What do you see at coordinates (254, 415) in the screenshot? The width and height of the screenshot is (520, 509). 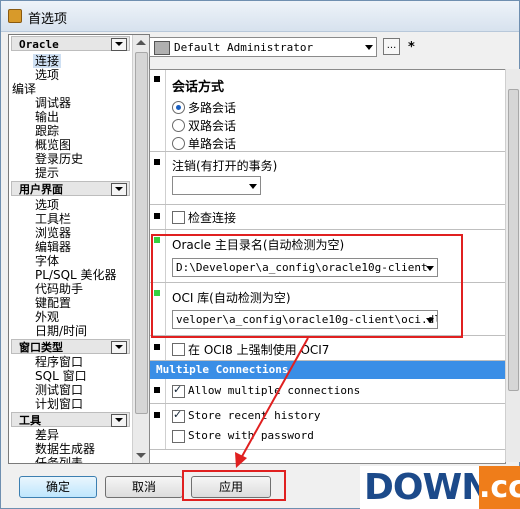 I see `checkbox-label: Store recent history` at bounding box center [254, 415].